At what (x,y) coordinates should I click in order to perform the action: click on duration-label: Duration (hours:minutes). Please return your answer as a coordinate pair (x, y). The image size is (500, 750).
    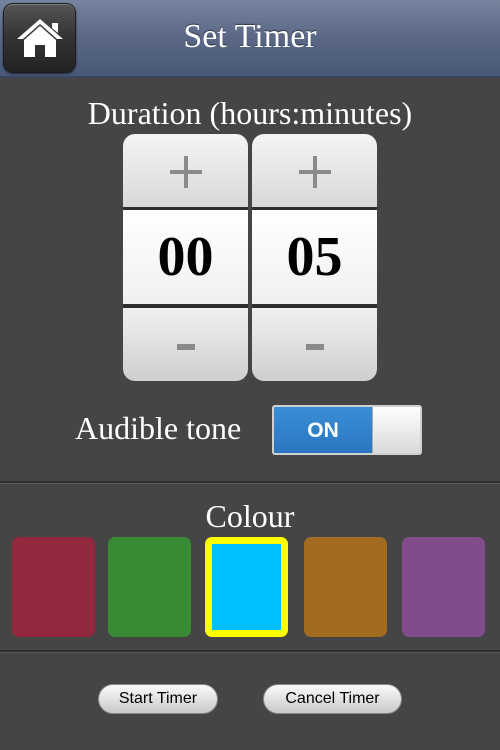
    Looking at the image, I should click on (250, 113).